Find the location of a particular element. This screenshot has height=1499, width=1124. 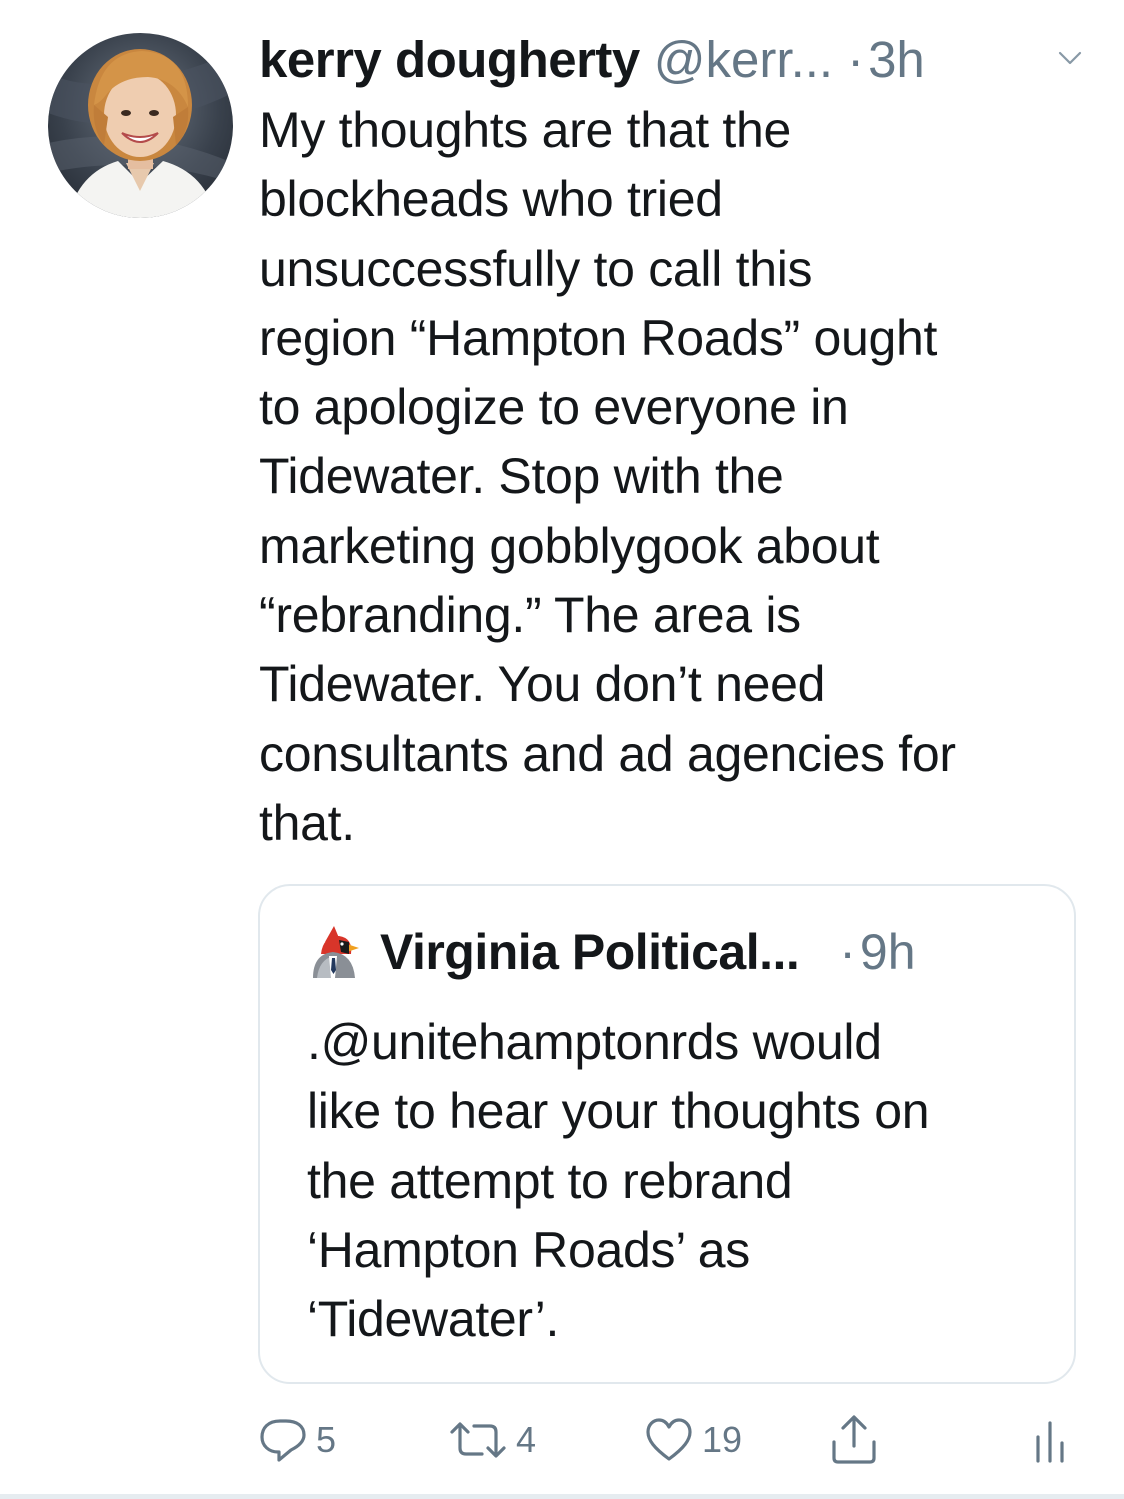

cardinal-bird-icon is located at coordinates (335, 952).